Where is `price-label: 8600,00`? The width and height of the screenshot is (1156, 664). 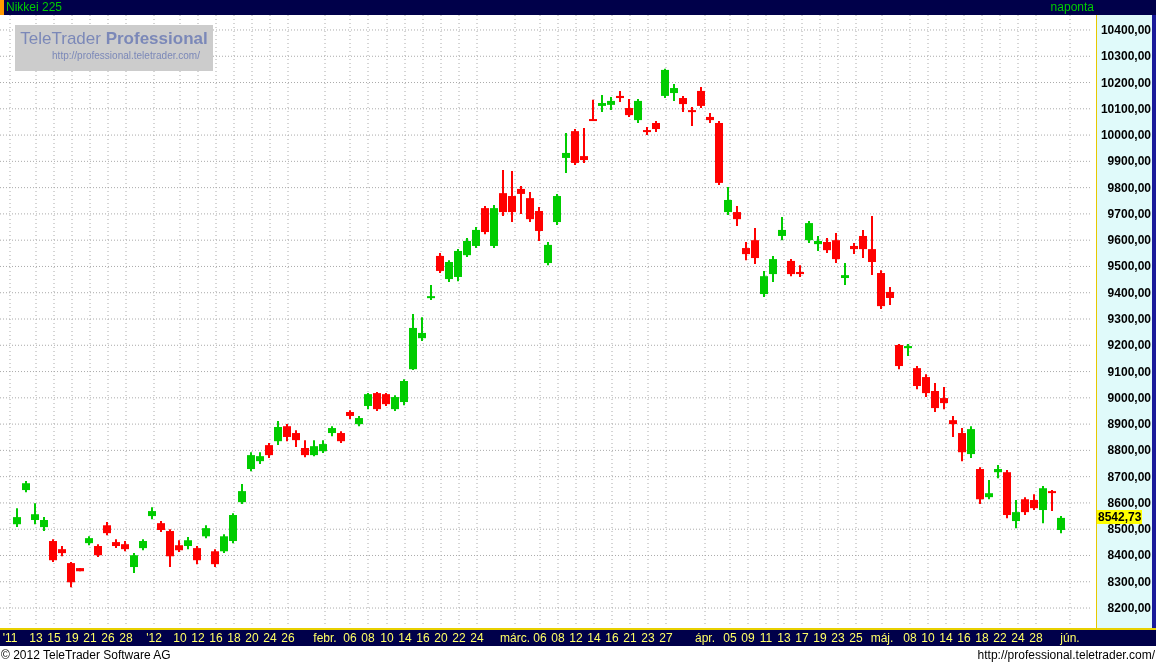 price-label: 8600,00 is located at coordinates (1129, 502).